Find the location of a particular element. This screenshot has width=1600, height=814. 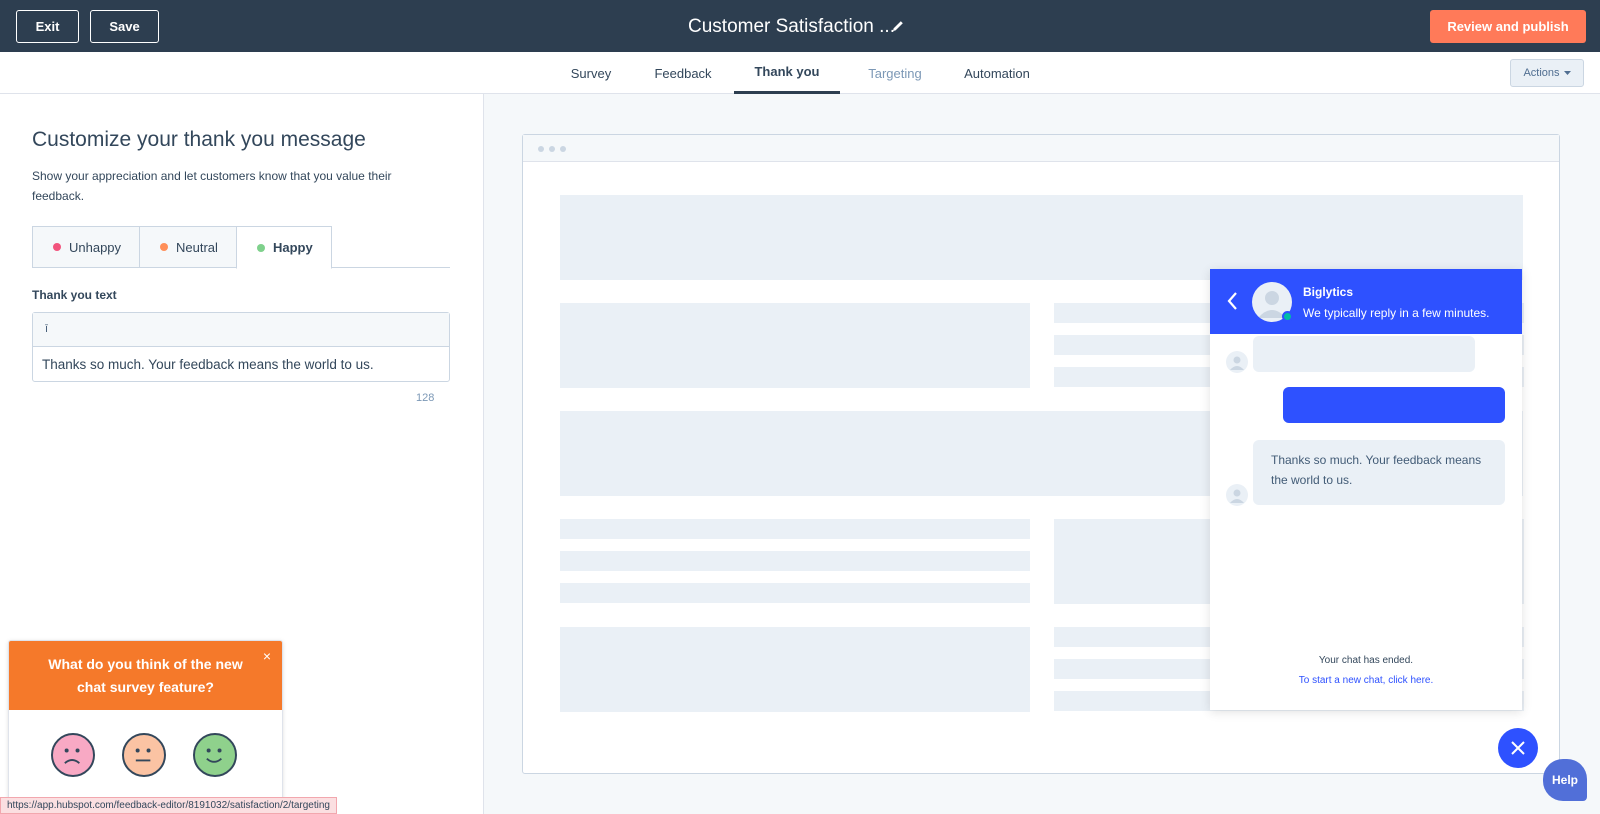

chat-bubble-placeholder is located at coordinates (1364, 354).